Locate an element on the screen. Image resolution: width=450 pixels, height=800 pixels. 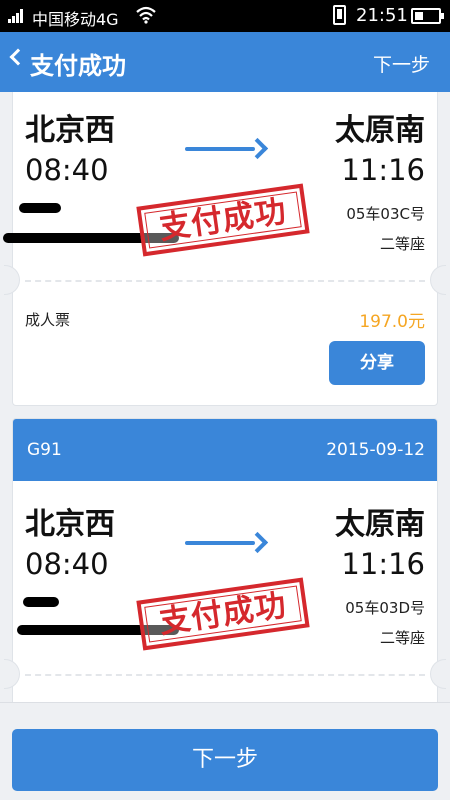
next-step-link: 下一步 is located at coordinates (401, 63).